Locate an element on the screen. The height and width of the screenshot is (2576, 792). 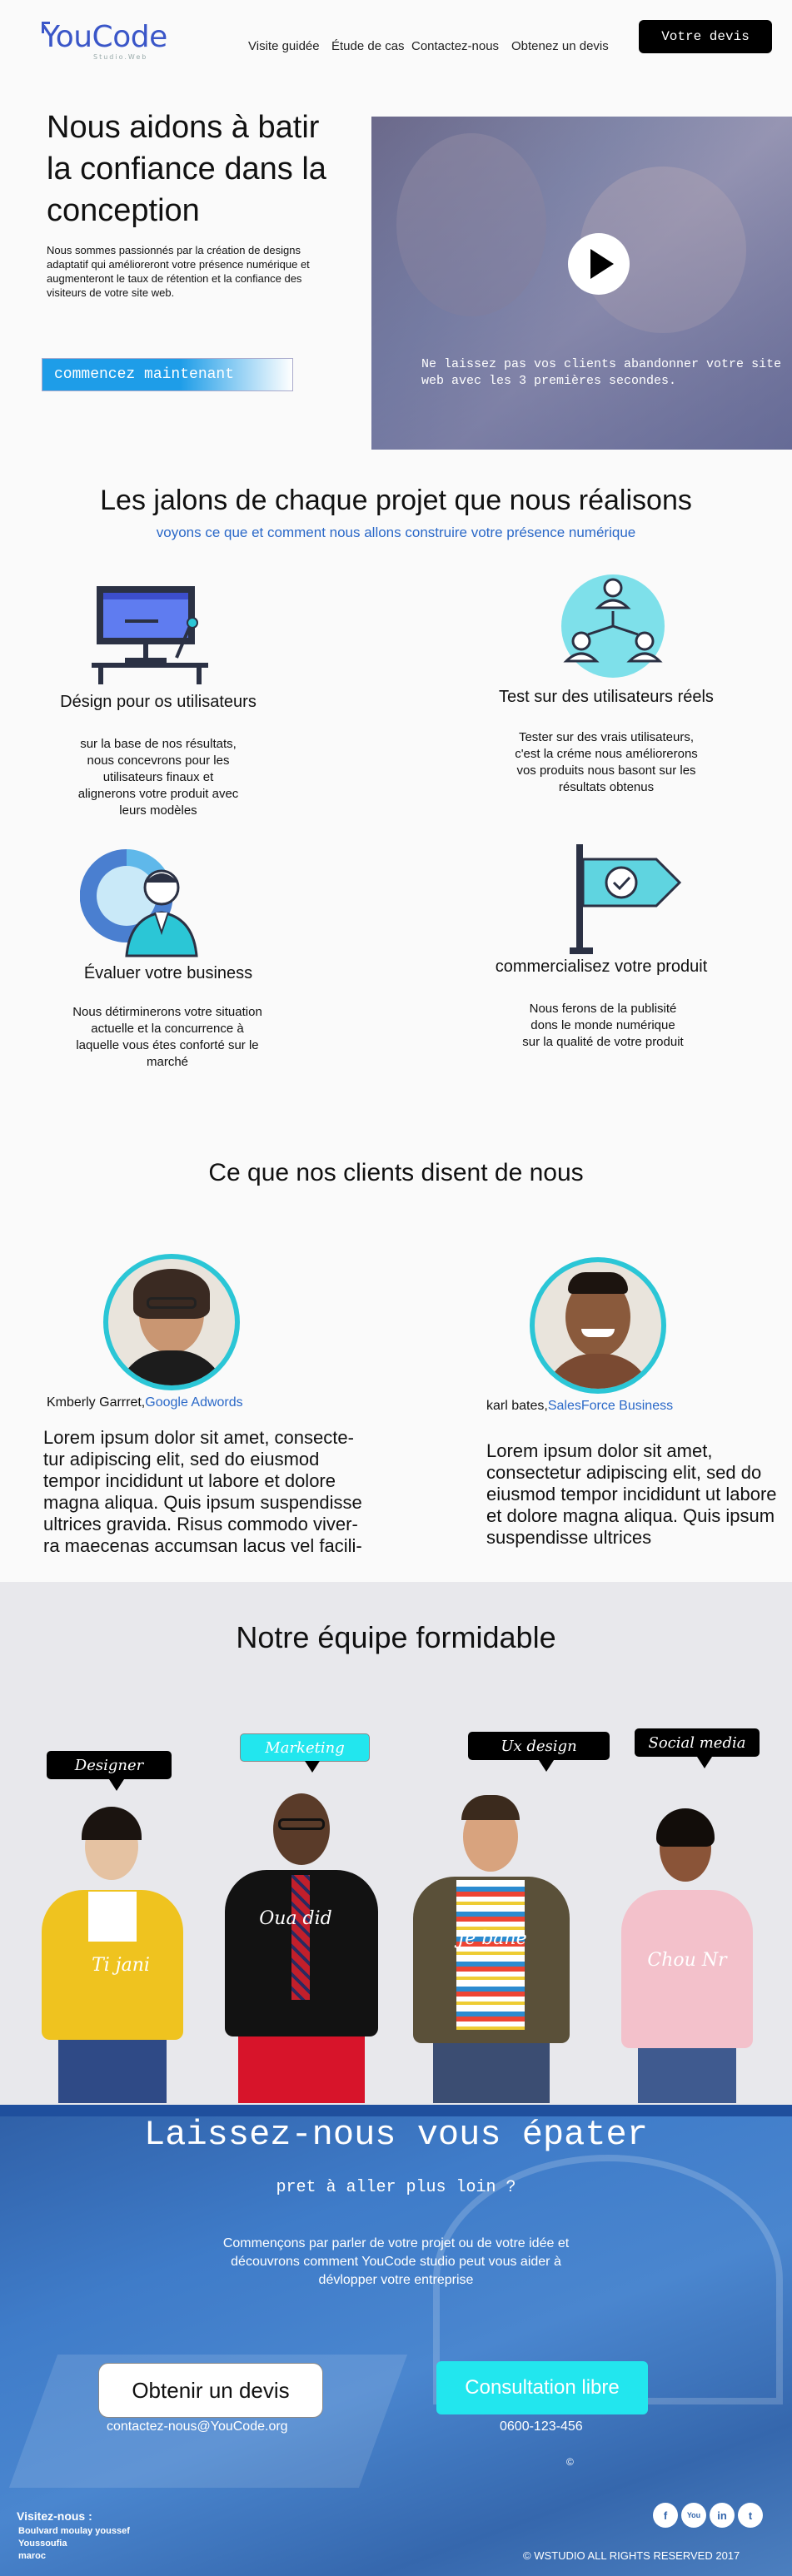
contact-email-link: contactez-nous@YouCode.org is located at coordinates (197, 2426).